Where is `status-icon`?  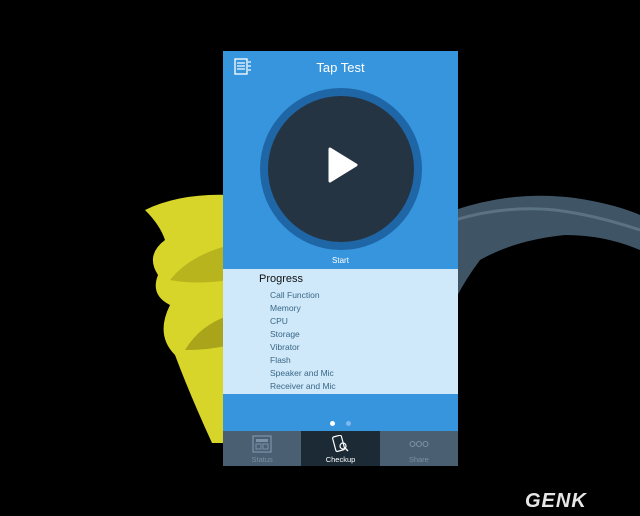 status-icon is located at coordinates (262, 444).